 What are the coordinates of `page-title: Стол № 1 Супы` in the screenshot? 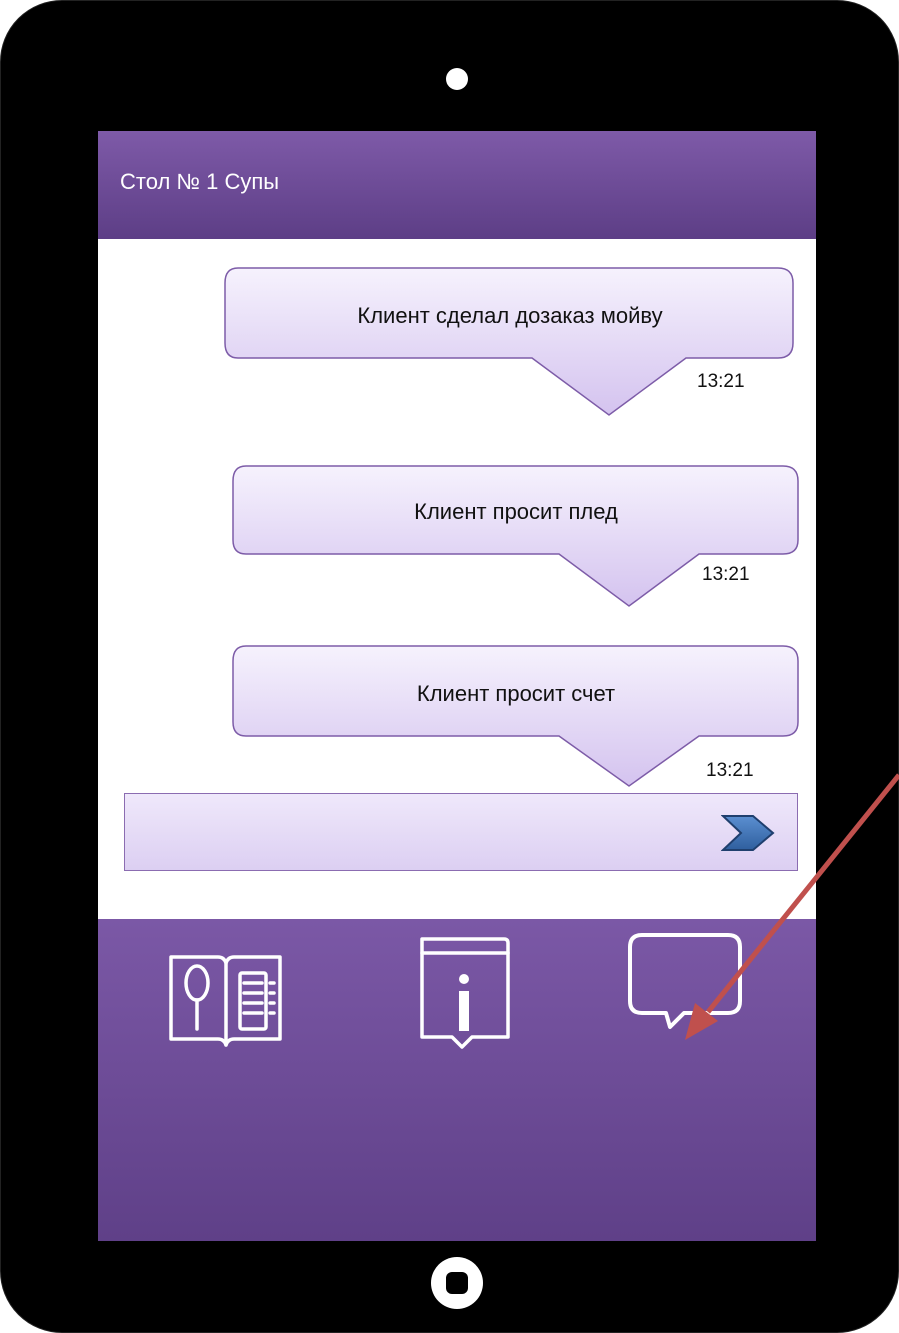 It's located at (200, 181).